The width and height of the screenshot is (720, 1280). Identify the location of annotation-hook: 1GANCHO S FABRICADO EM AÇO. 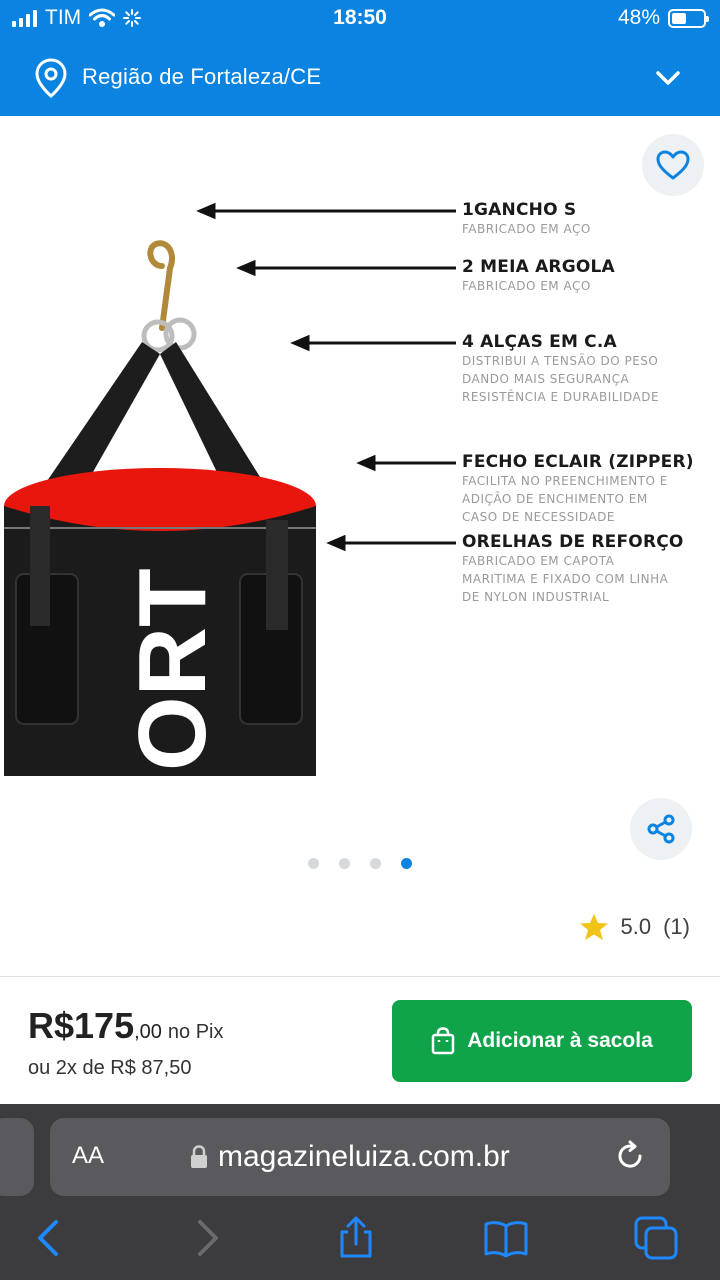
(526, 219).